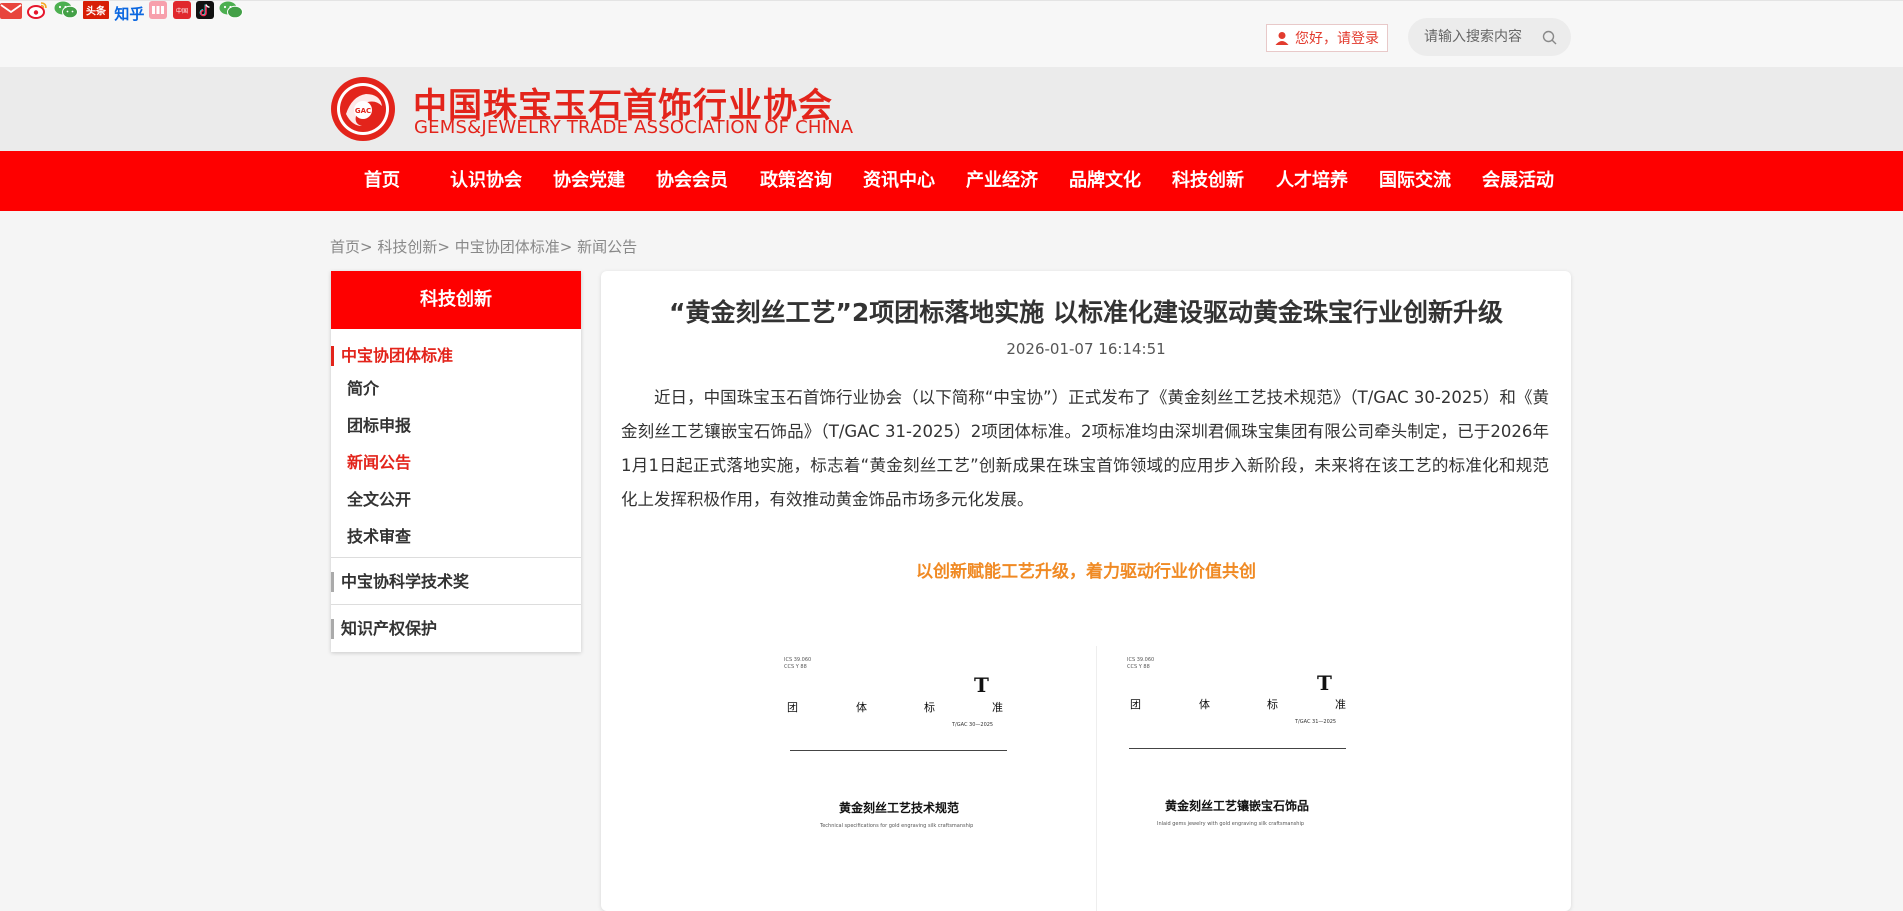 The width and height of the screenshot is (1903, 911). Describe the element at coordinates (589, 181) in the screenshot. I see `nav-item-party: 协会党建` at that location.